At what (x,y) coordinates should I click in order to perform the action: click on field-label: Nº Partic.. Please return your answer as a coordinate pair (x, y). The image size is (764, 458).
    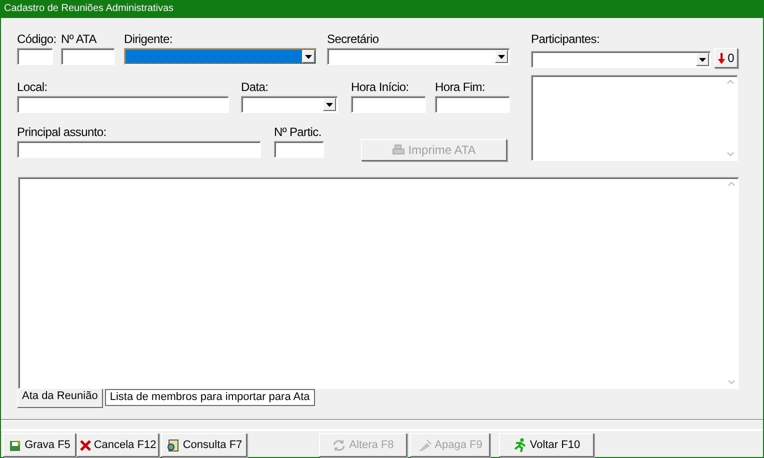
    Looking at the image, I should click on (298, 132).